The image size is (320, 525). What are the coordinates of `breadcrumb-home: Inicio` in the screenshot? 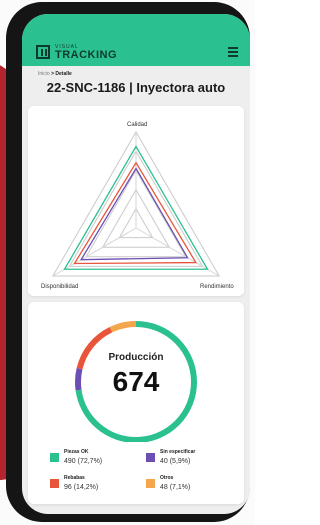 It's located at (44, 74).